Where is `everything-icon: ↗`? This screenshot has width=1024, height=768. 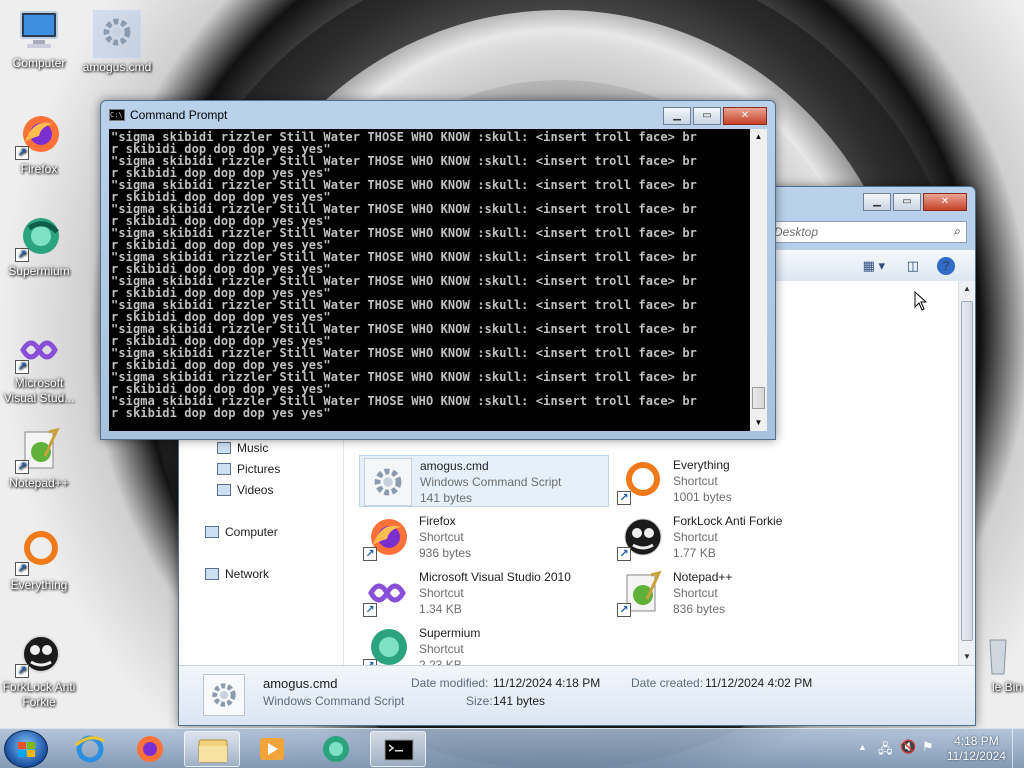 everything-icon: ↗ is located at coordinates (641, 481).